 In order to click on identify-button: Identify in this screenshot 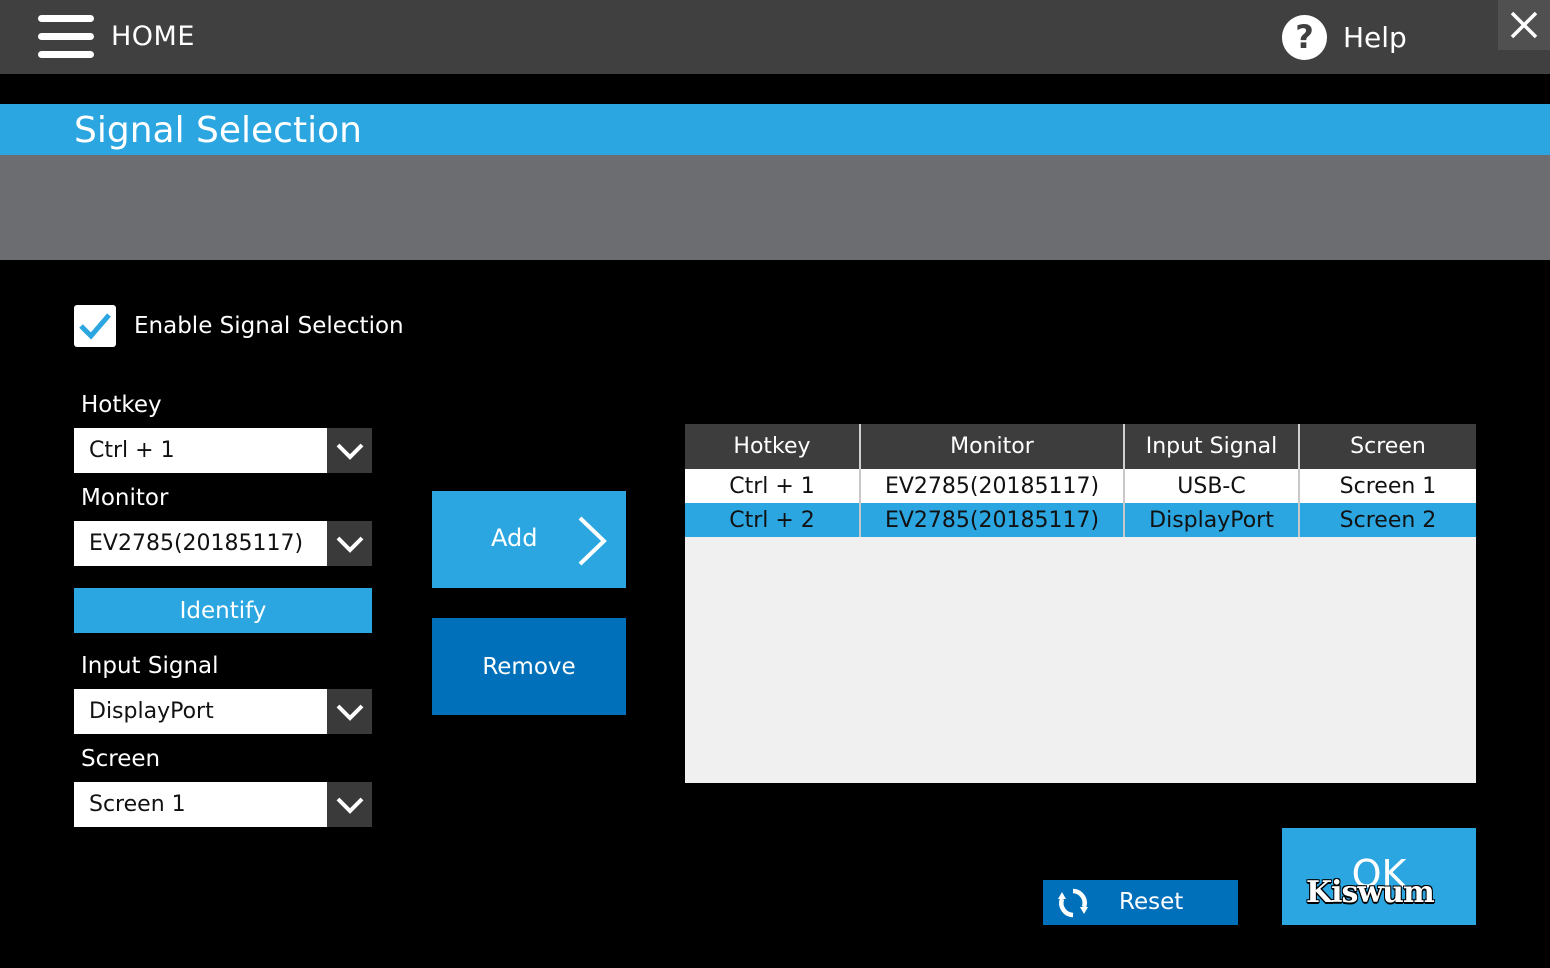, I will do `click(223, 610)`.